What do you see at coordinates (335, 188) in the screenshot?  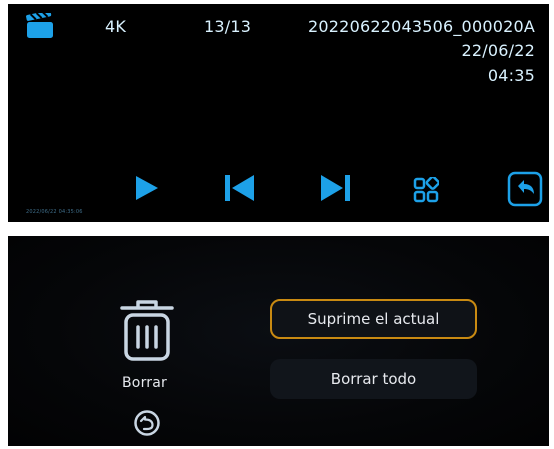 I see `skip-next-icon` at bounding box center [335, 188].